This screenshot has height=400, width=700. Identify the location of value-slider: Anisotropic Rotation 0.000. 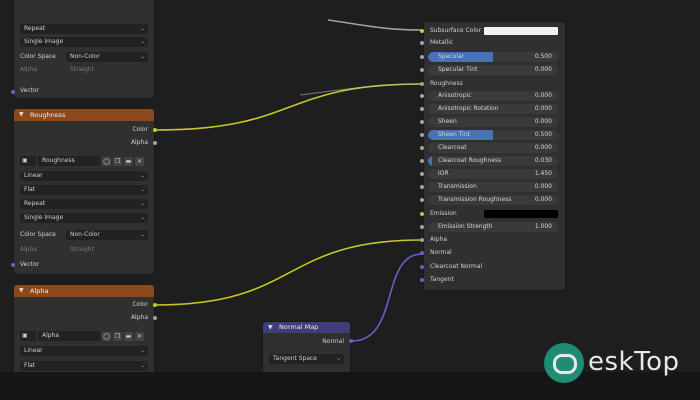
(493, 109).